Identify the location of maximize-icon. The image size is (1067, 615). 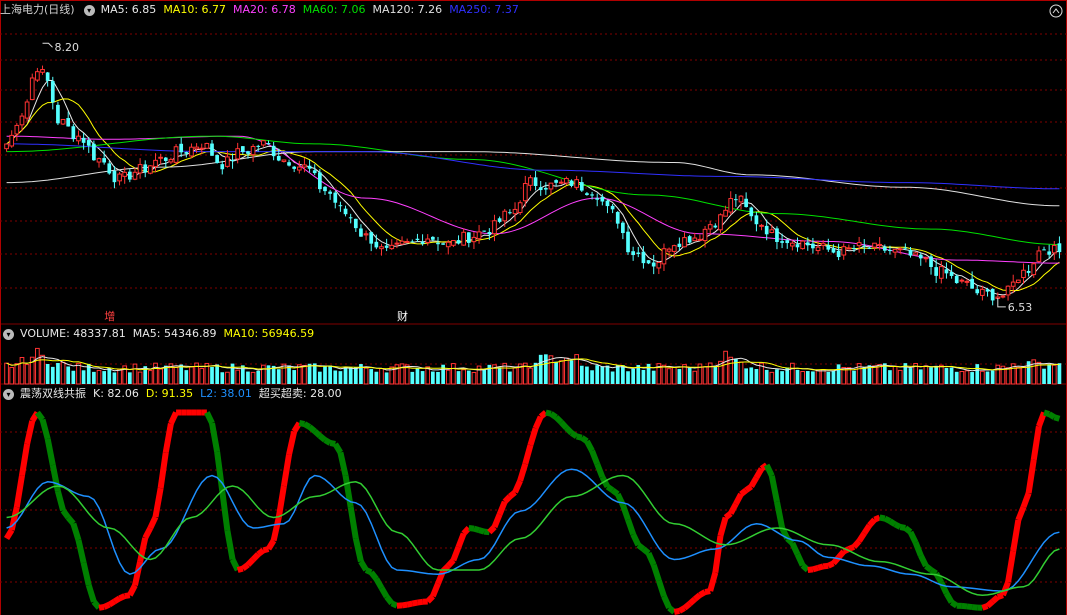
(1056, 11).